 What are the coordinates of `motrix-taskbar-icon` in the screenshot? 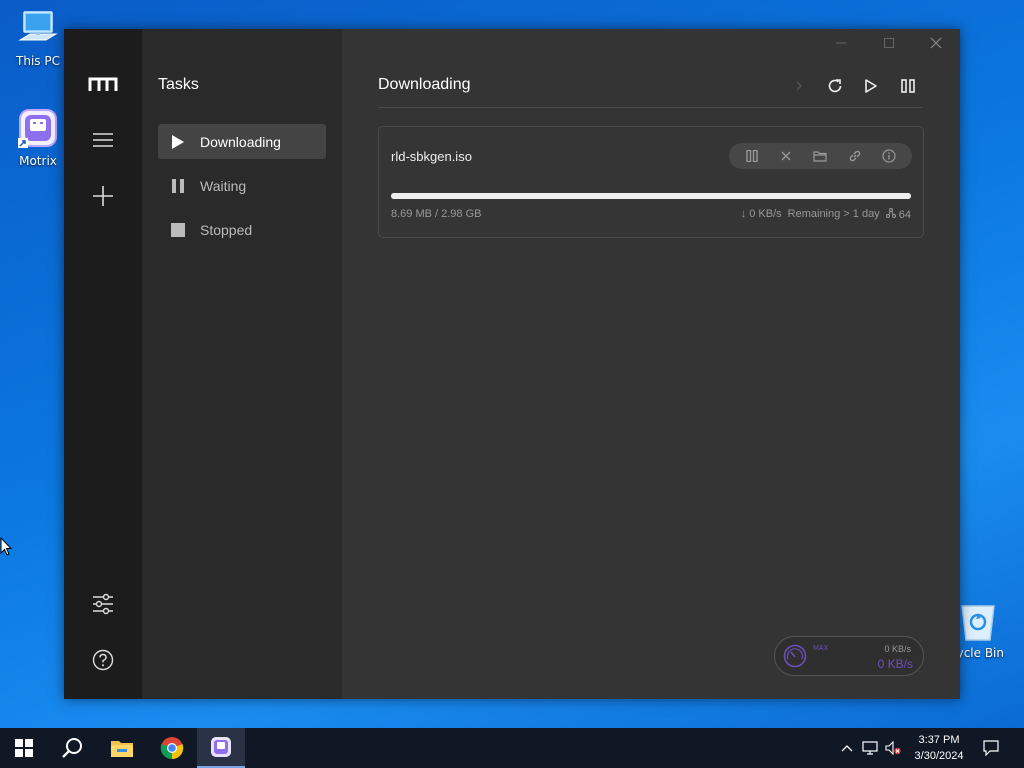 It's located at (221, 748).